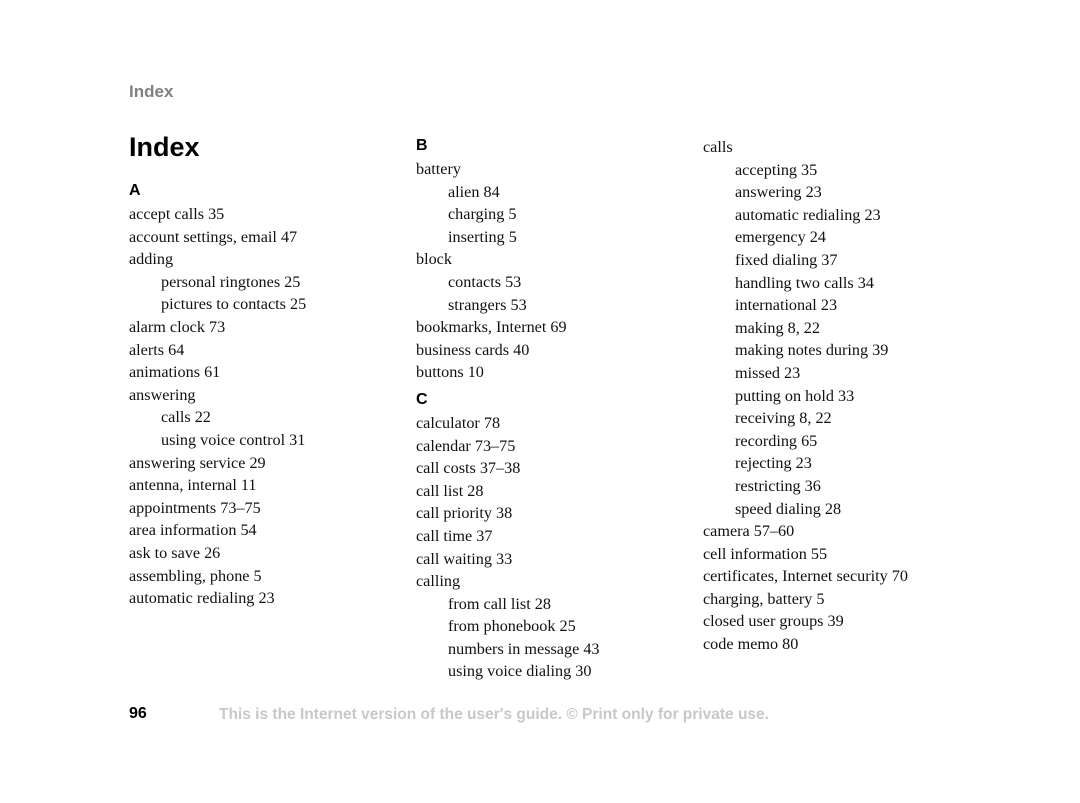 Image resolution: width=1080 pixels, height=803 pixels. I want to click on index-entry: ask to save 26, so click(175, 552).